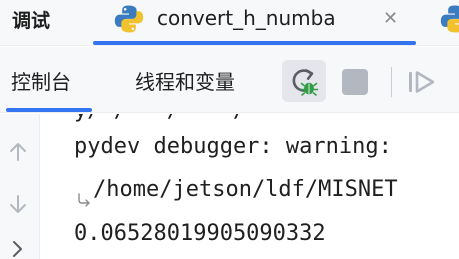 Image resolution: width=459 pixels, height=259 pixels. Describe the element at coordinates (245, 189) in the screenshot. I see `console-line: /home/jetson/ldf/MISNET` at that location.